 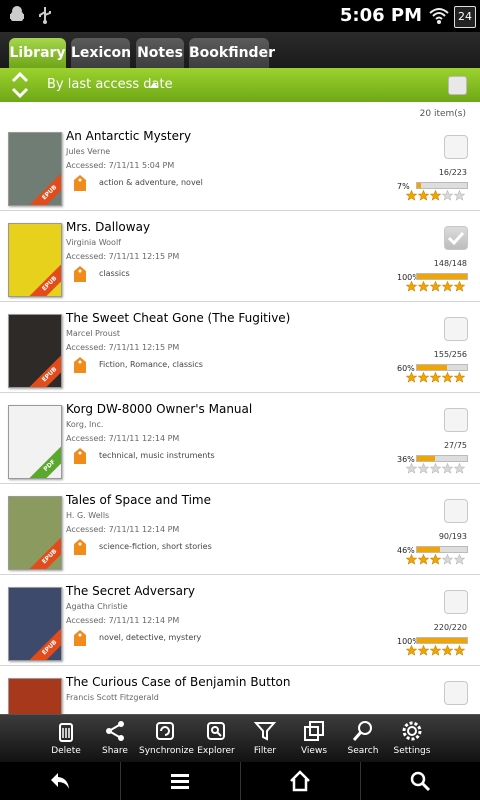 I want to click on home-icon, so click(x=300, y=781).